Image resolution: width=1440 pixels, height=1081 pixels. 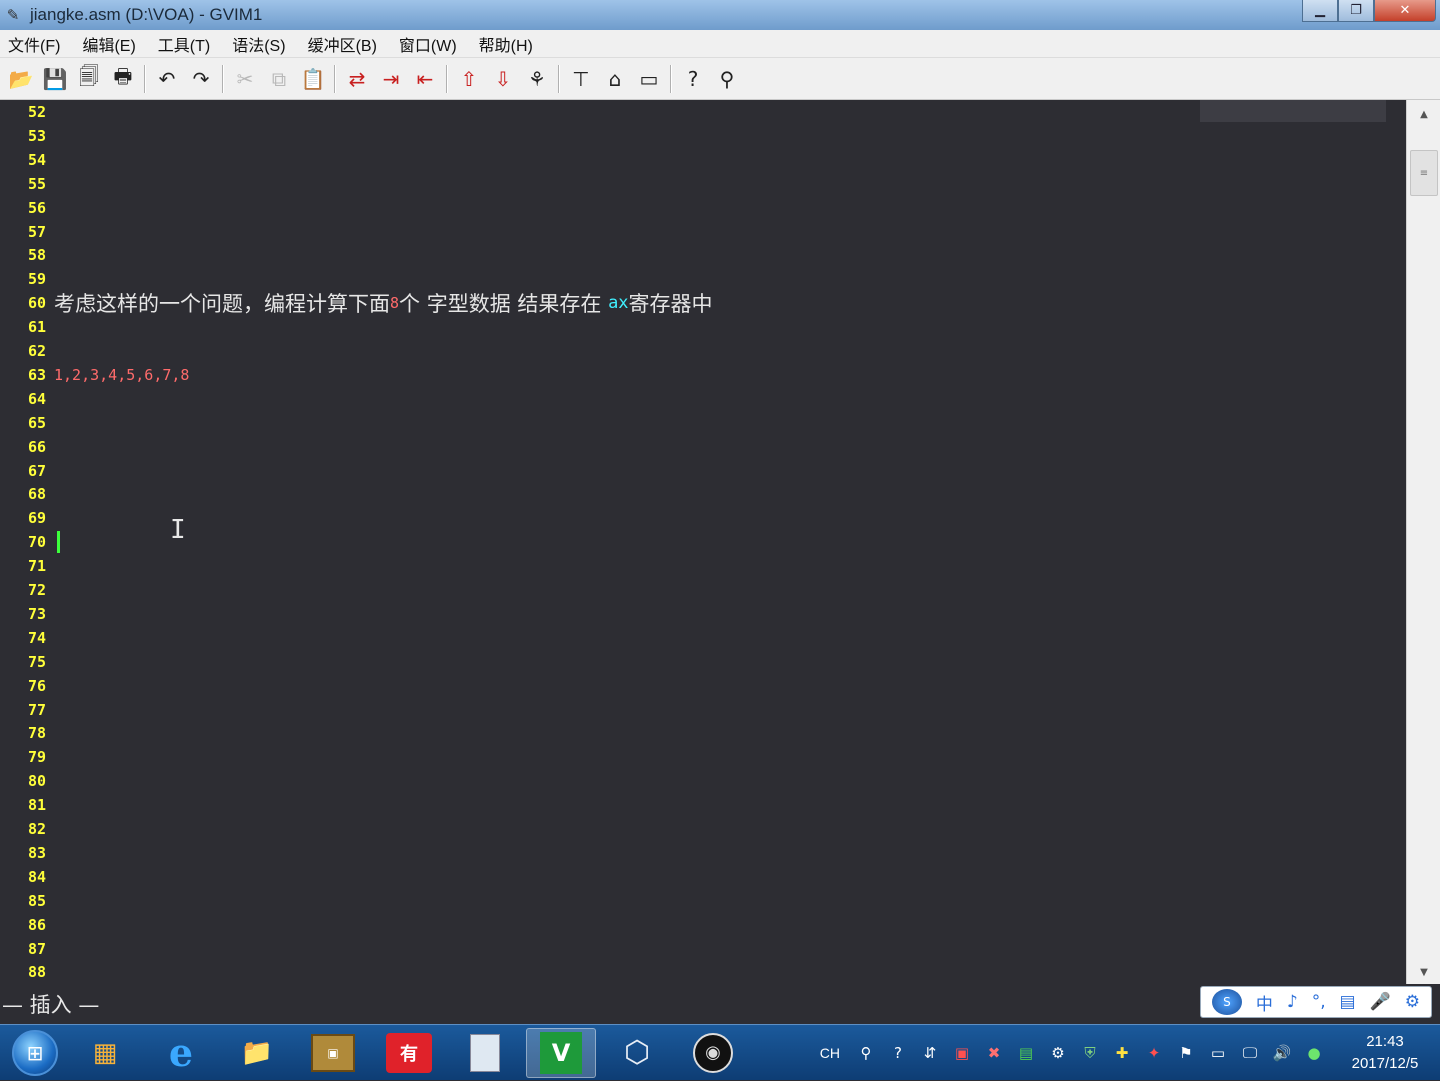 I want to click on editor-line: 72, so click(x=703, y=590).